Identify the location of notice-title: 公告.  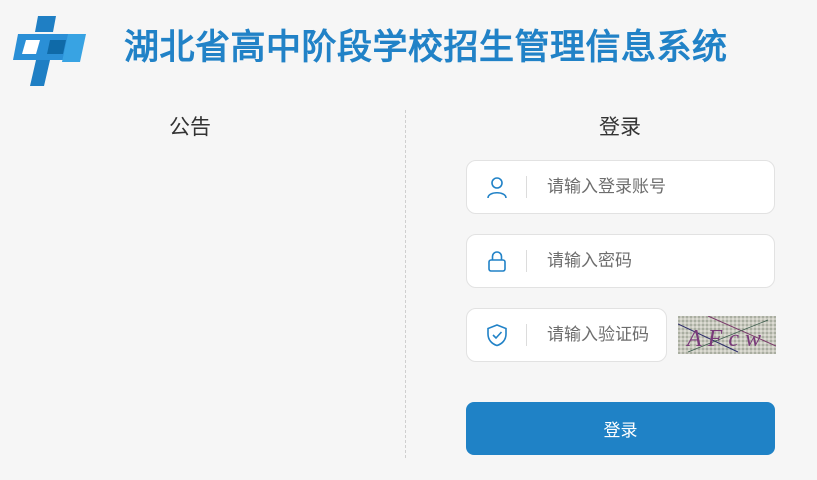
(190, 127).